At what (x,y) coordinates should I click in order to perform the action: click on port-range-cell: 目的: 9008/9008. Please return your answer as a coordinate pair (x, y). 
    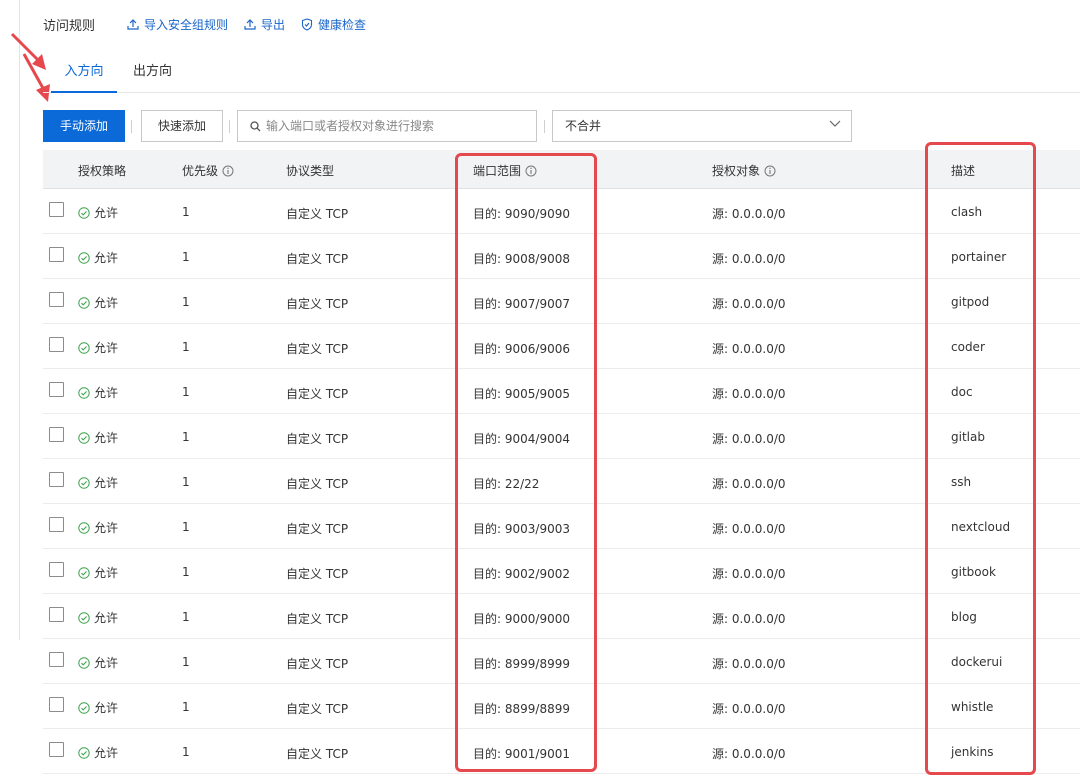
    Looking at the image, I should click on (521, 259).